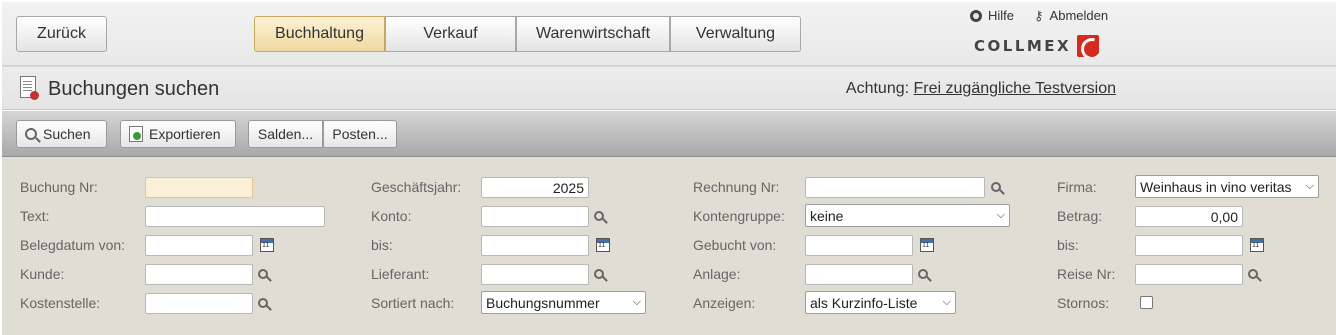 Image resolution: width=1336 pixels, height=335 pixels. I want to click on kunde-input, so click(199, 274).